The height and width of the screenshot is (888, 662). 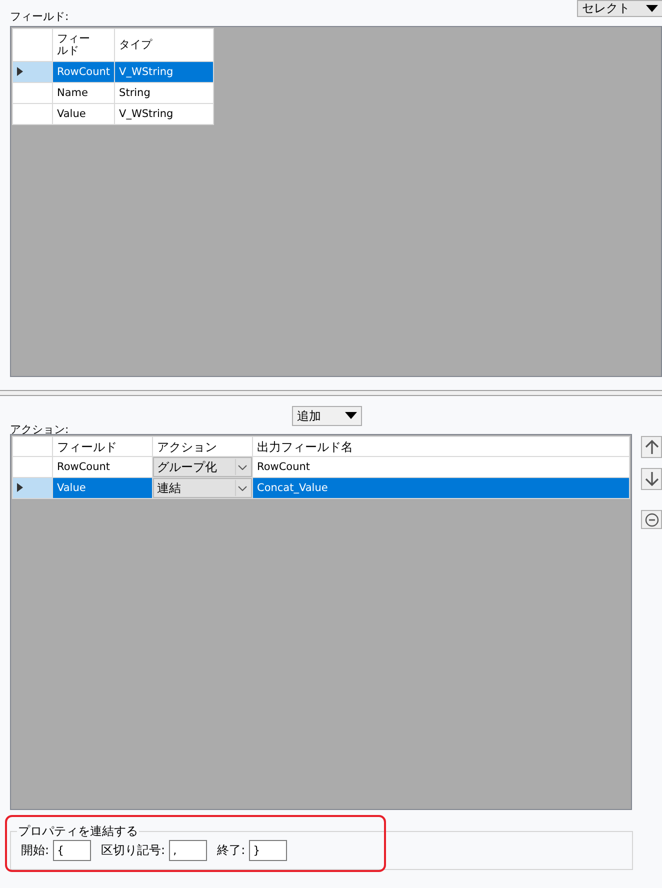 I want to click on text-field: {, so click(x=72, y=850).